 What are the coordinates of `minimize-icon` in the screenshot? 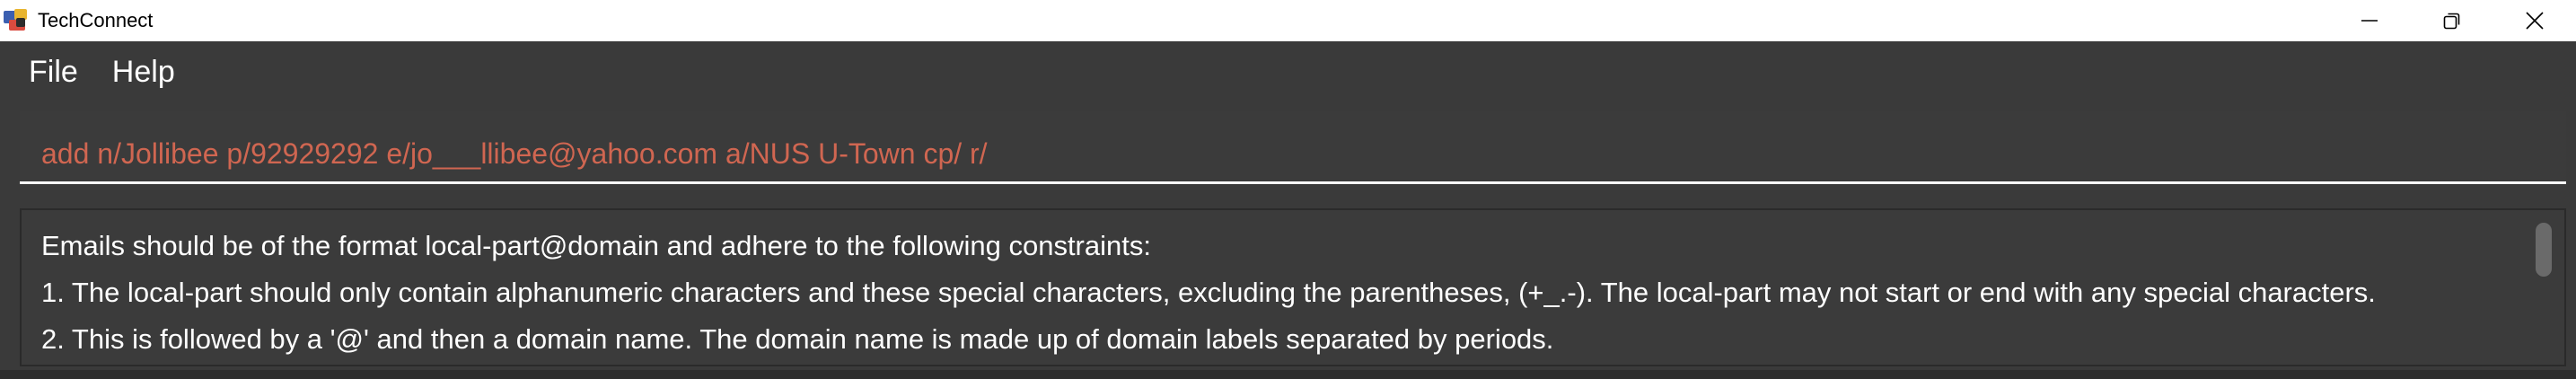 It's located at (2369, 21).